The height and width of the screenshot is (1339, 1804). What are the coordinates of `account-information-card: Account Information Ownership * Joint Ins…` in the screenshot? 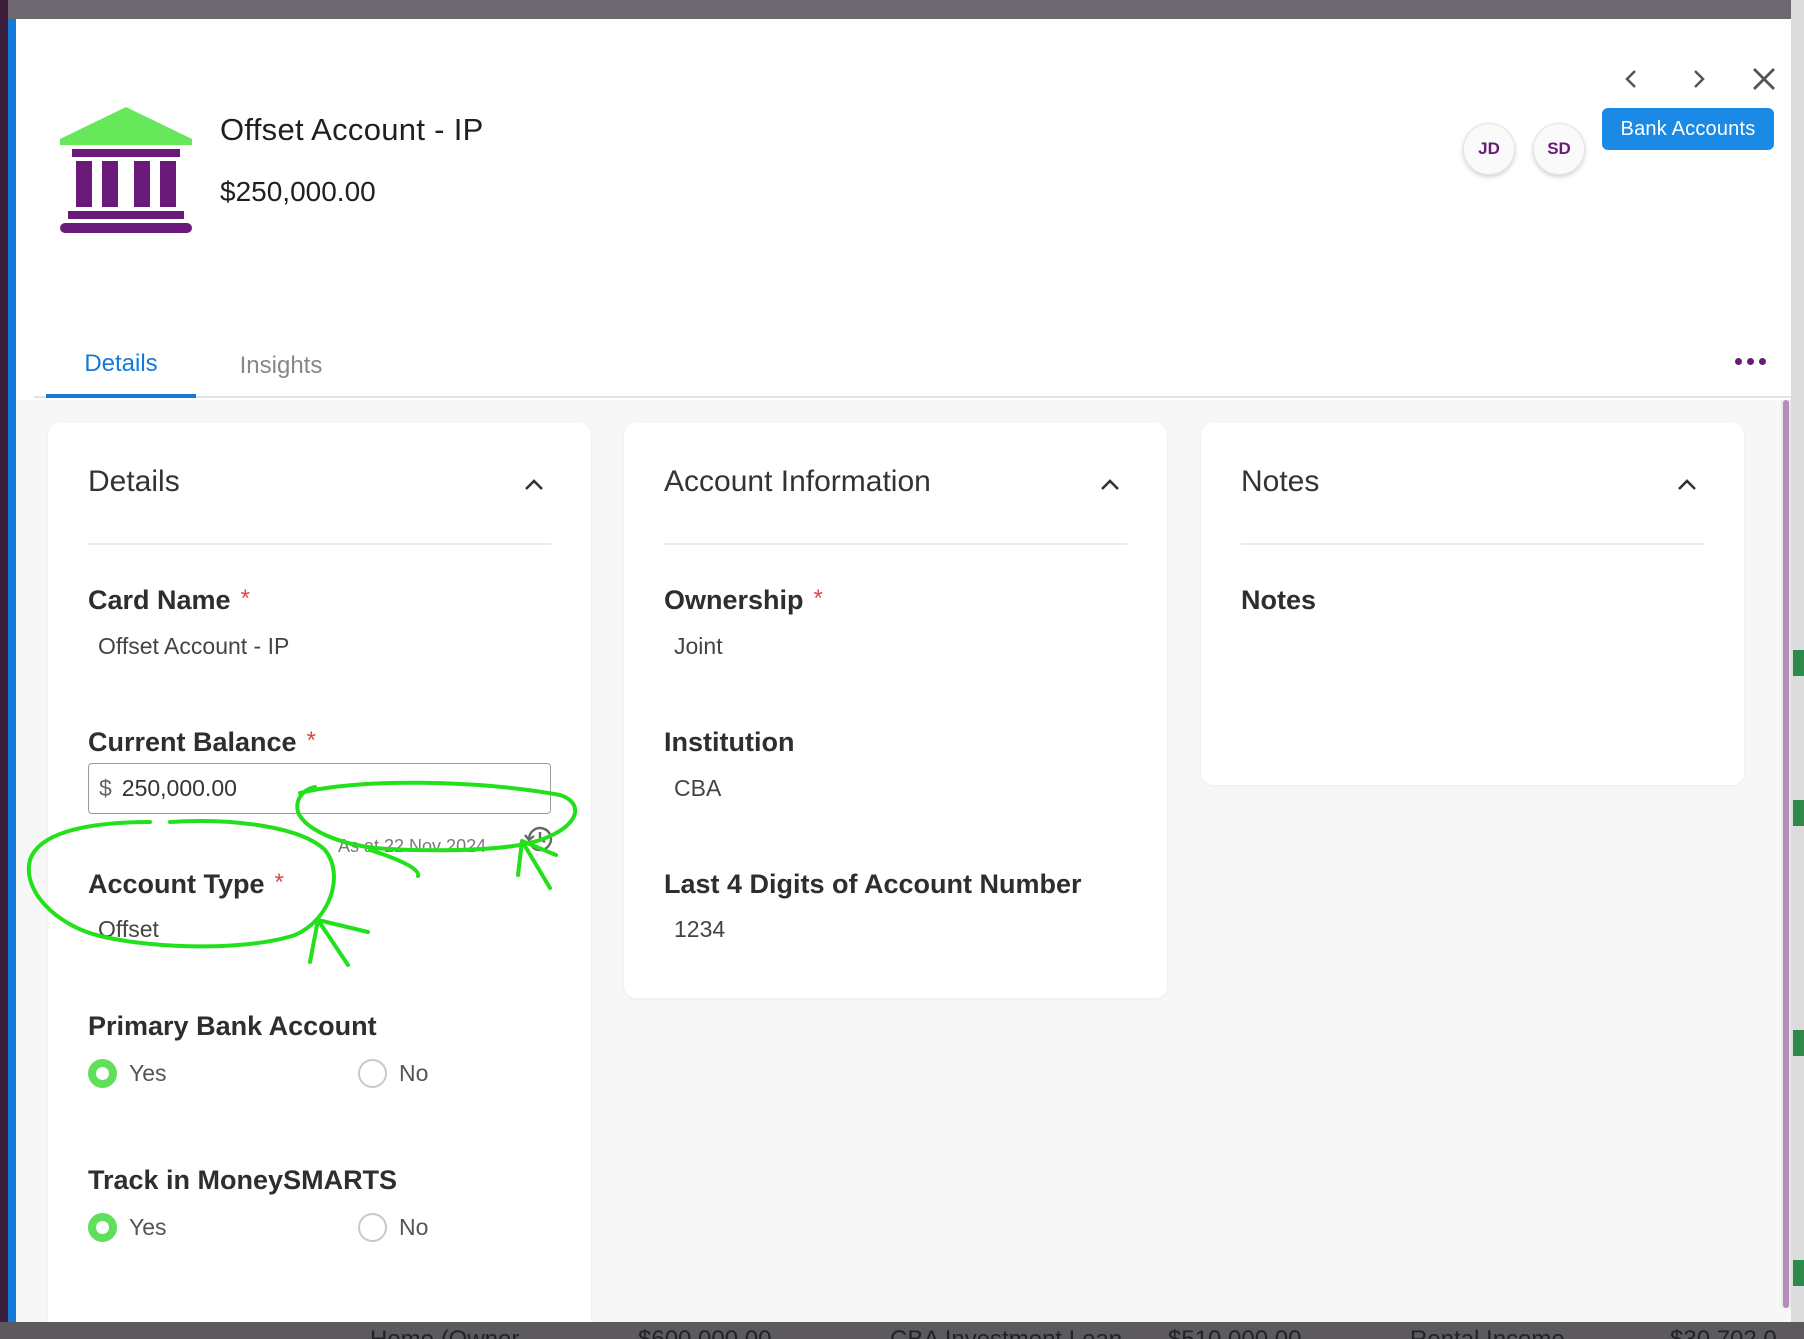 It's located at (895, 710).